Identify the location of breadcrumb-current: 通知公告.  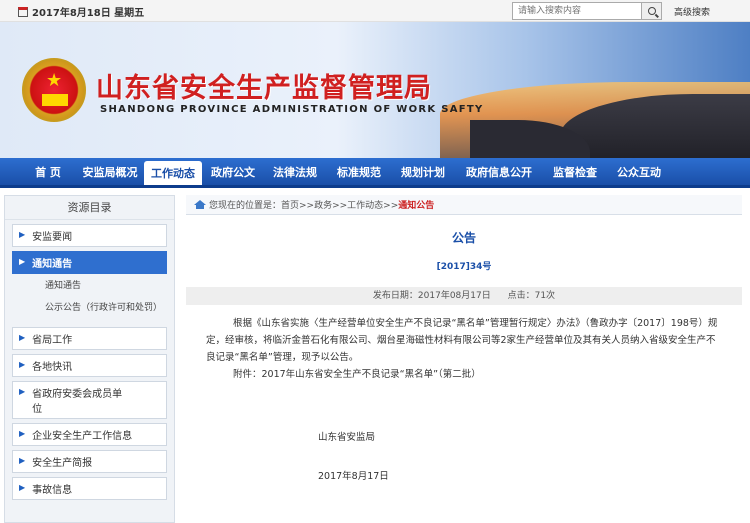
(416, 204).